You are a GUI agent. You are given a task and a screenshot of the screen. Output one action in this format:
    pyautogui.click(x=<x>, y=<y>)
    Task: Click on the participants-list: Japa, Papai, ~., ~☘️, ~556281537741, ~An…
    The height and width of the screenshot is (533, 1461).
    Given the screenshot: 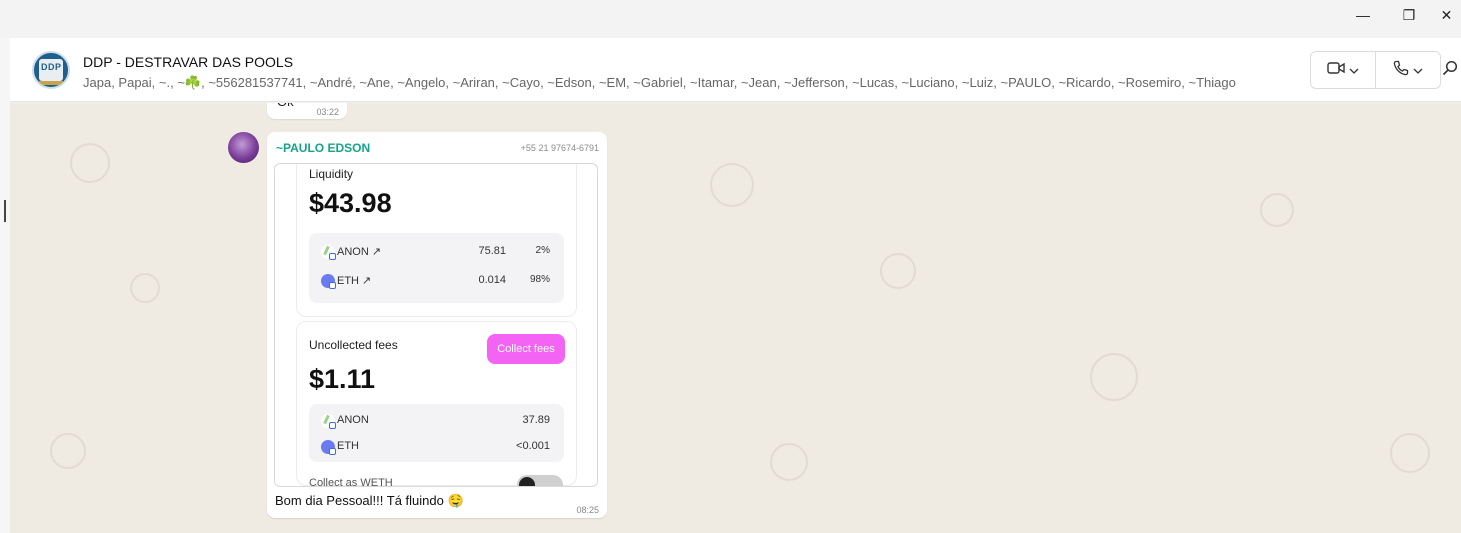 What is the action you would take?
    pyautogui.click(x=693, y=83)
    